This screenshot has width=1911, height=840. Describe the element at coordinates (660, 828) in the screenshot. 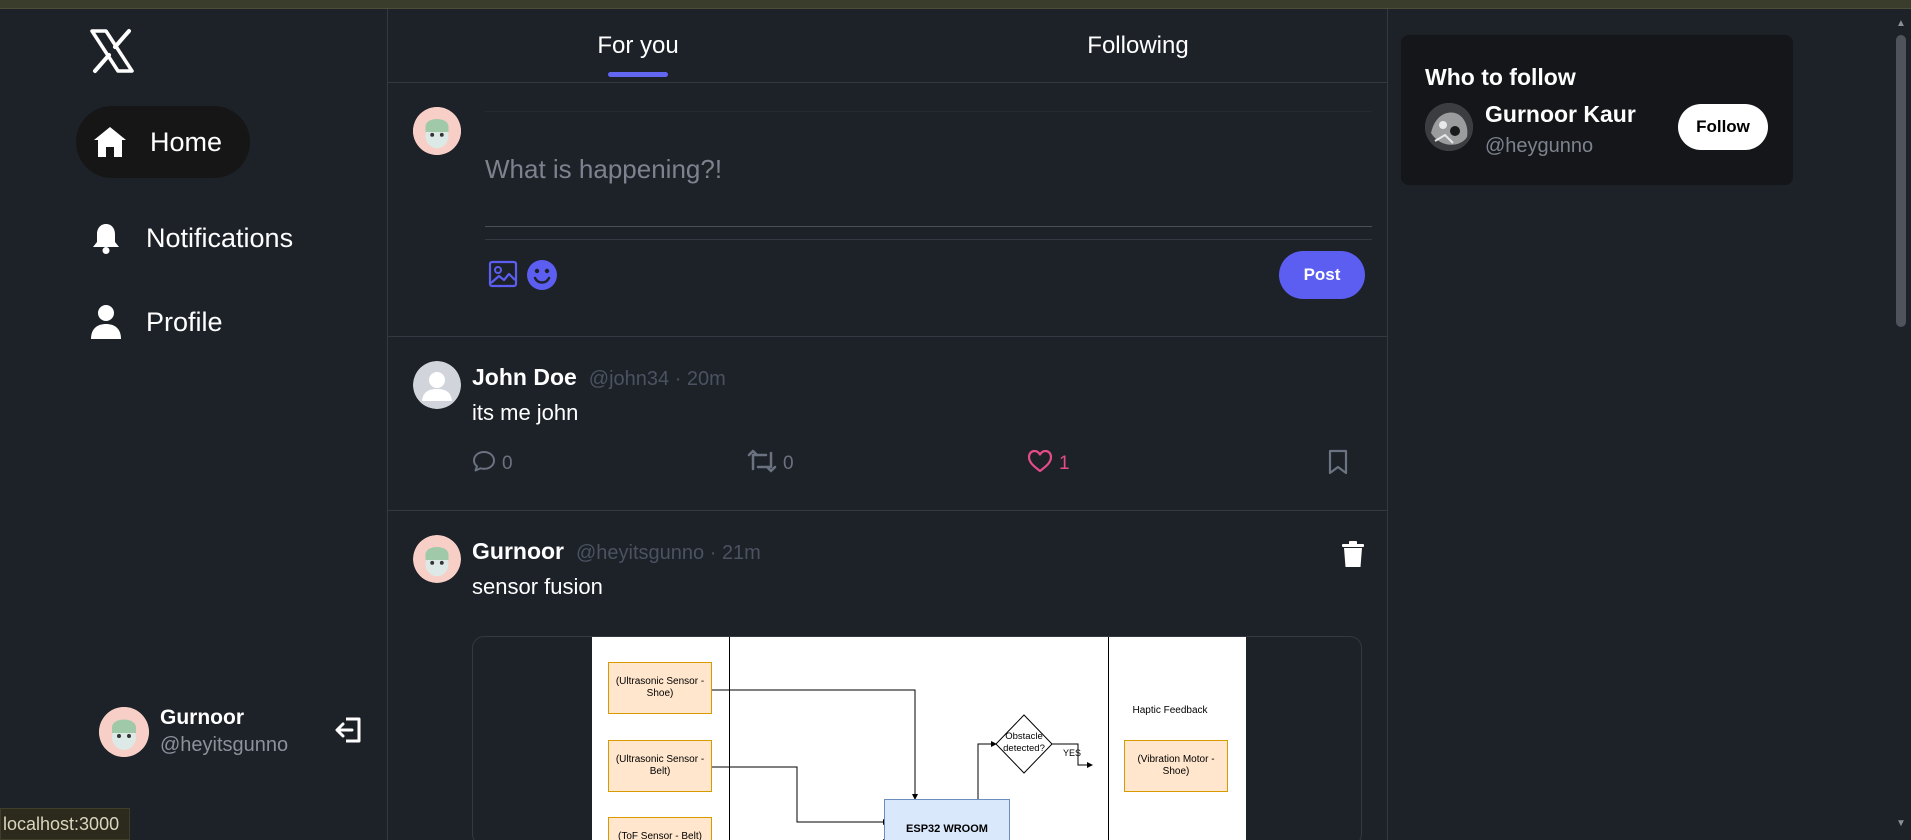

I see `diagram-box: (ToF Sensor - Belt)` at that location.